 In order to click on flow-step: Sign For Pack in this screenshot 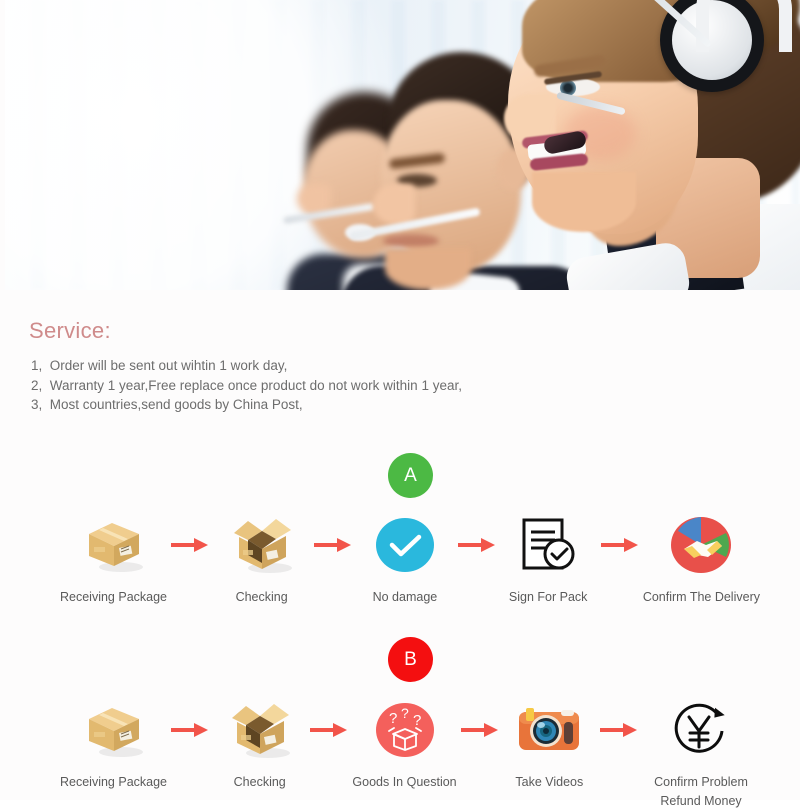, I will do `click(548, 559)`.